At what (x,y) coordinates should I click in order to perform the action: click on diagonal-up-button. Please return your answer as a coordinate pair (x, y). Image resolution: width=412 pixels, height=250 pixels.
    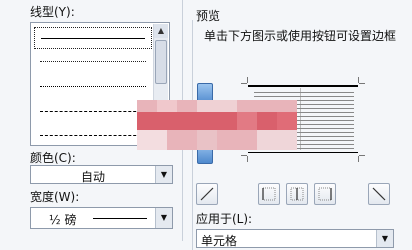
    Looking at the image, I should click on (207, 194).